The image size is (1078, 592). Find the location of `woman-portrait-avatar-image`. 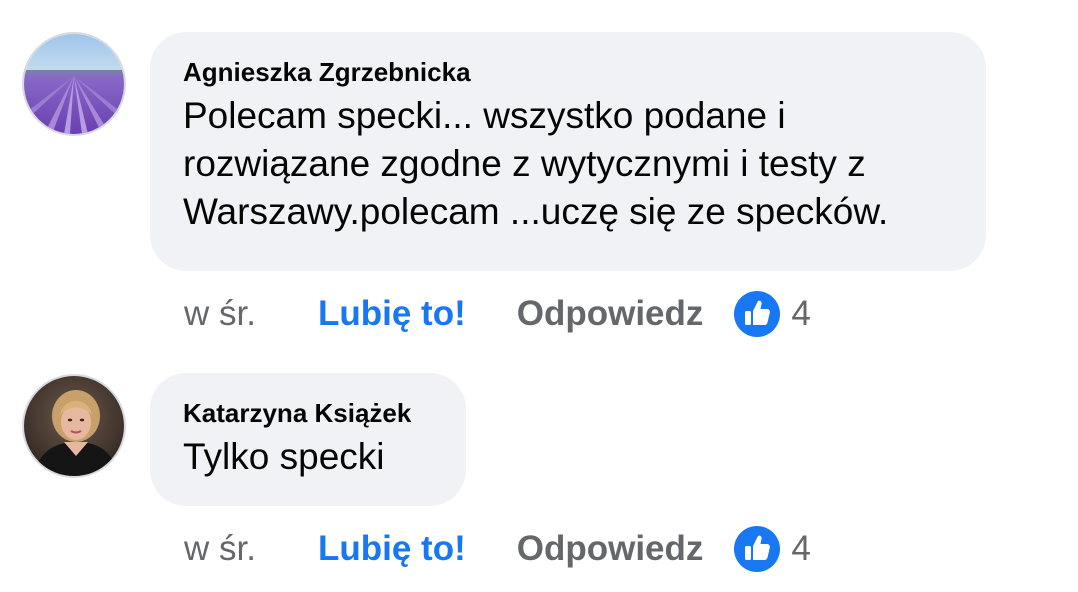

woman-portrait-avatar-image is located at coordinates (74, 426).